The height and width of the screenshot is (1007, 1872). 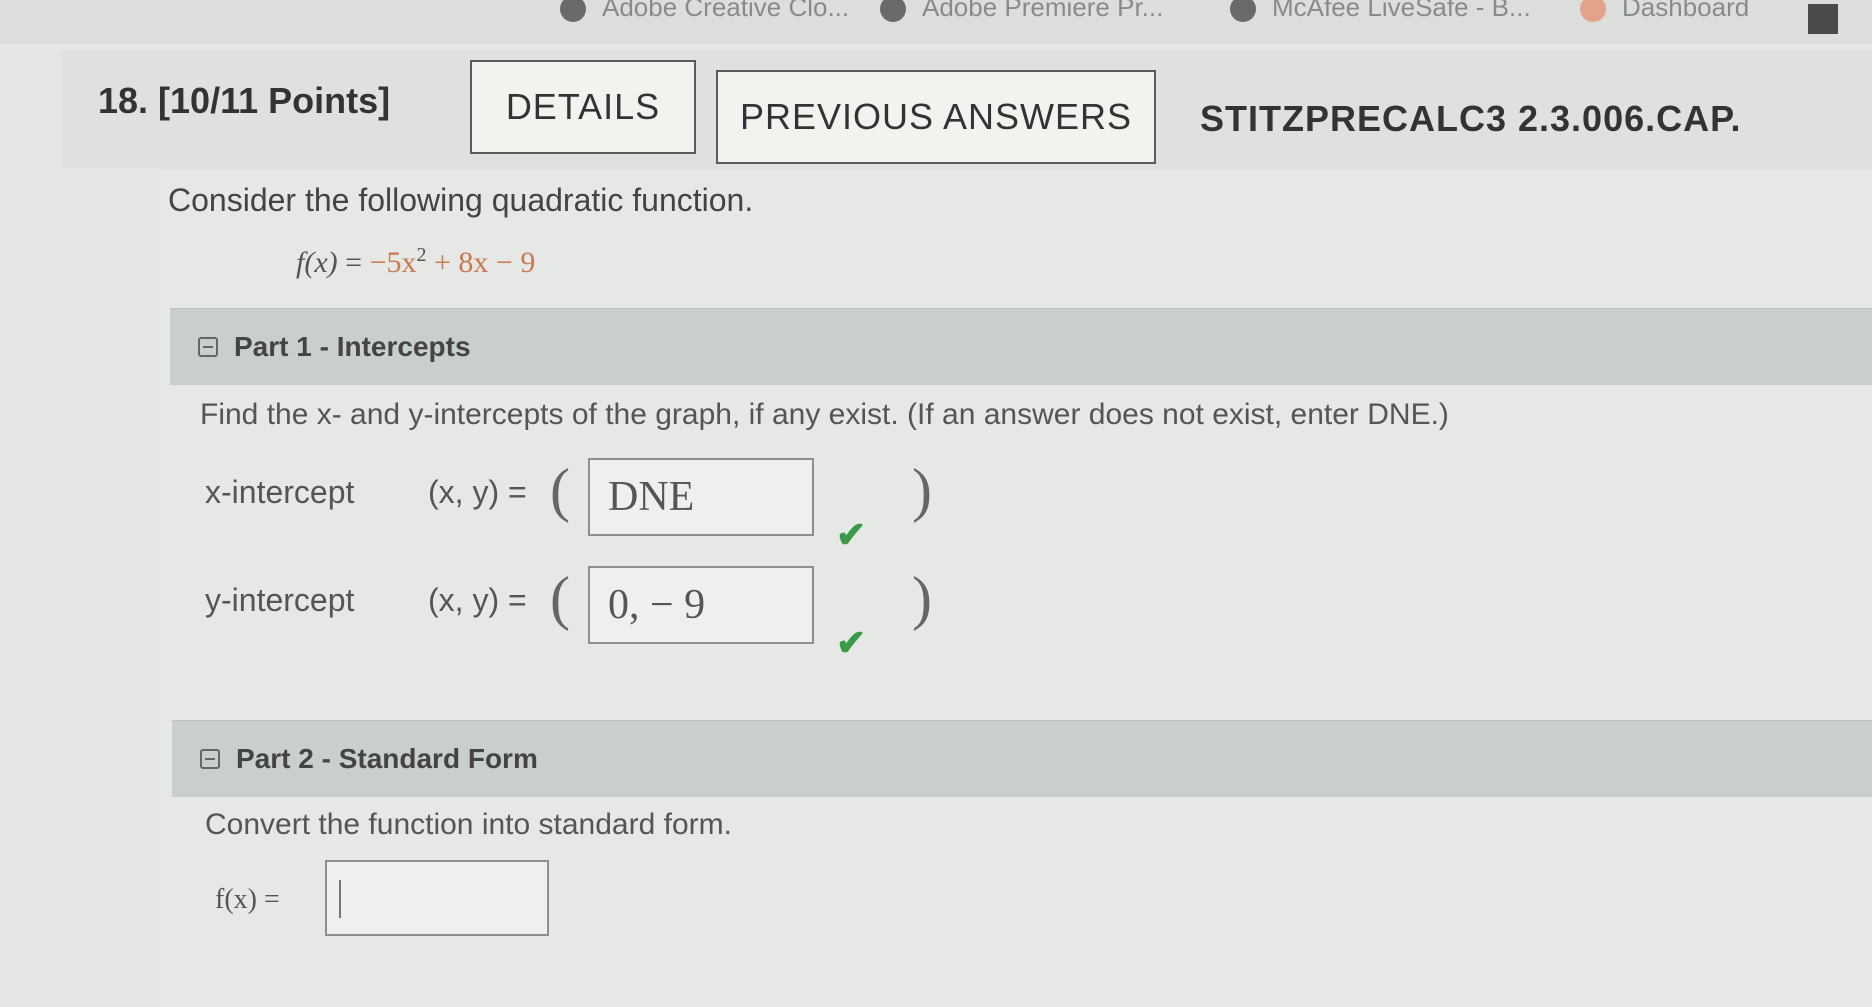 What do you see at coordinates (1022, 758) in the screenshot?
I see `part2-header: Part 2 - Standard Form` at bounding box center [1022, 758].